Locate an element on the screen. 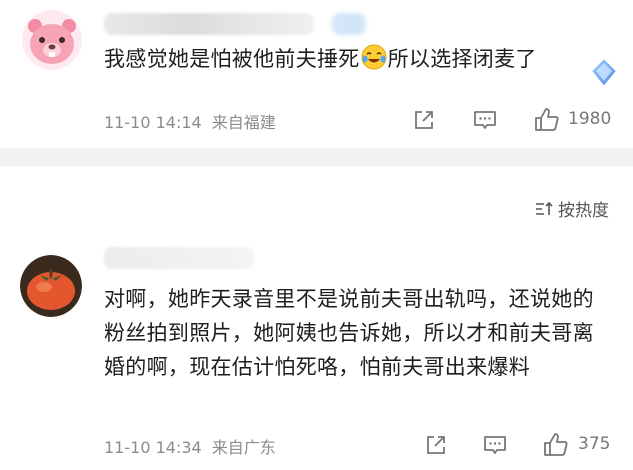  laughing-tears-icon is located at coordinates (374, 57).